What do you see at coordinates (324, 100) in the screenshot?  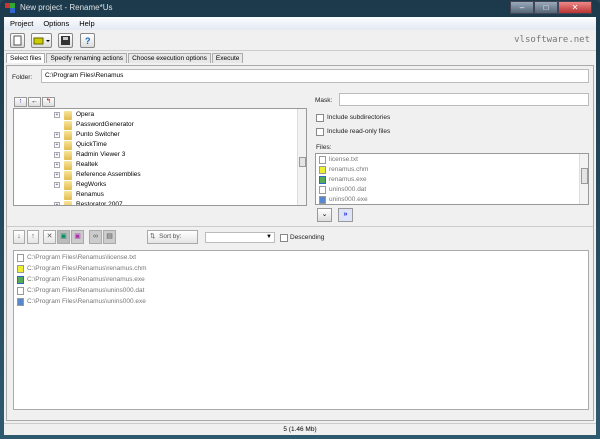 I see `mask-label: Mask:` at bounding box center [324, 100].